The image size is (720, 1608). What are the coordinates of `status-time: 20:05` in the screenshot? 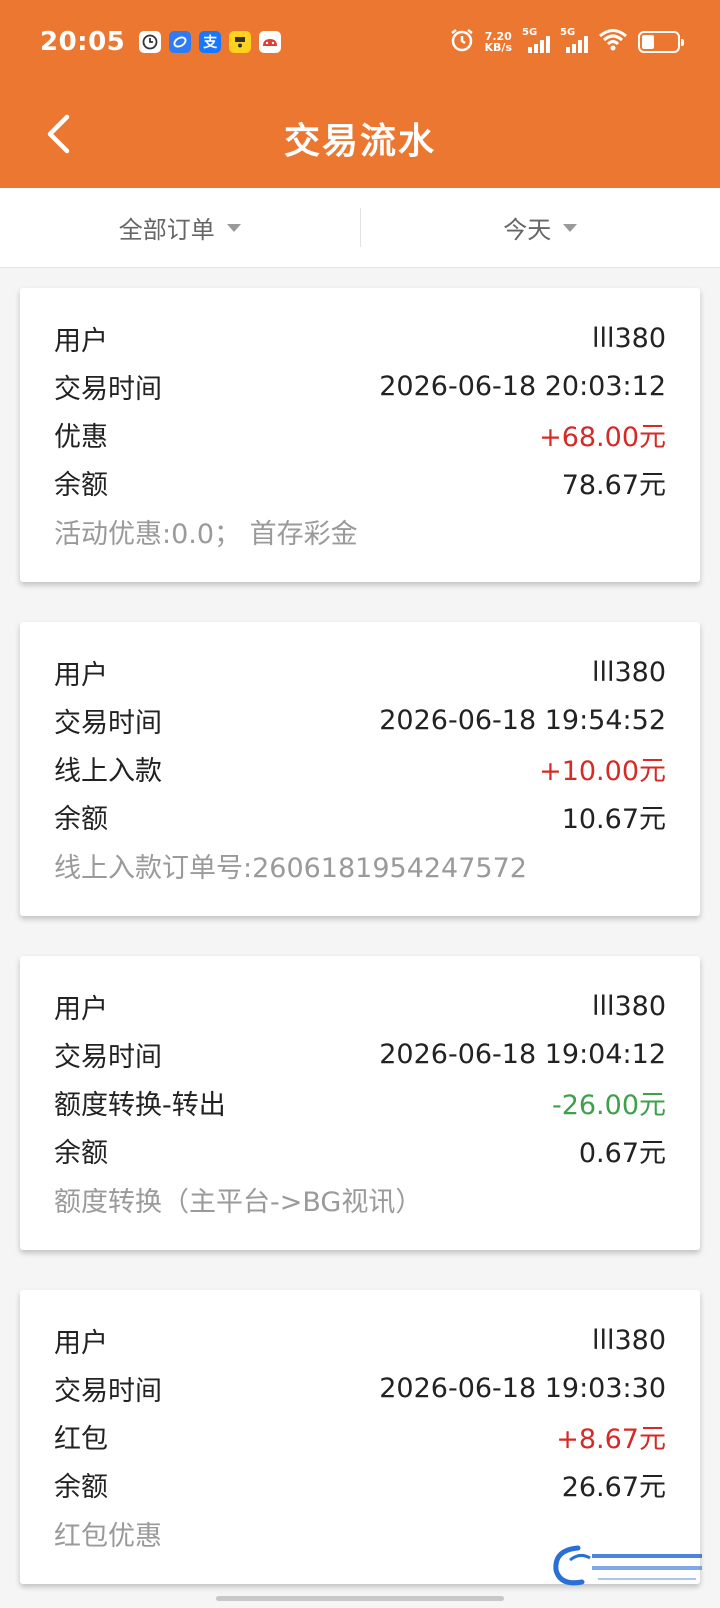 It's located at (83, 42).